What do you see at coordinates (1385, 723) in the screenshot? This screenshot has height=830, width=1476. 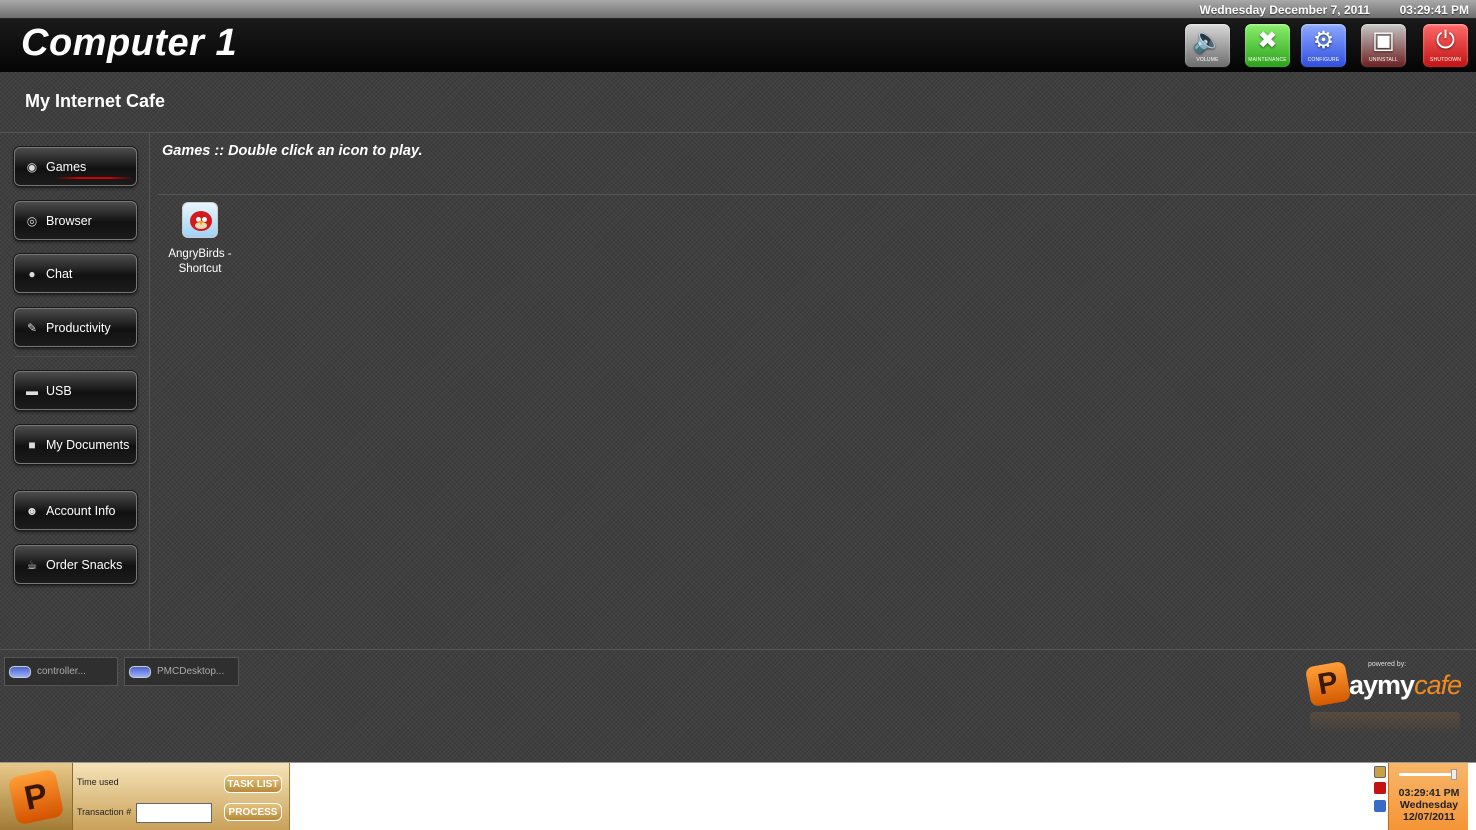 I see `logo-reflection` at bounding box center [1385, 723].